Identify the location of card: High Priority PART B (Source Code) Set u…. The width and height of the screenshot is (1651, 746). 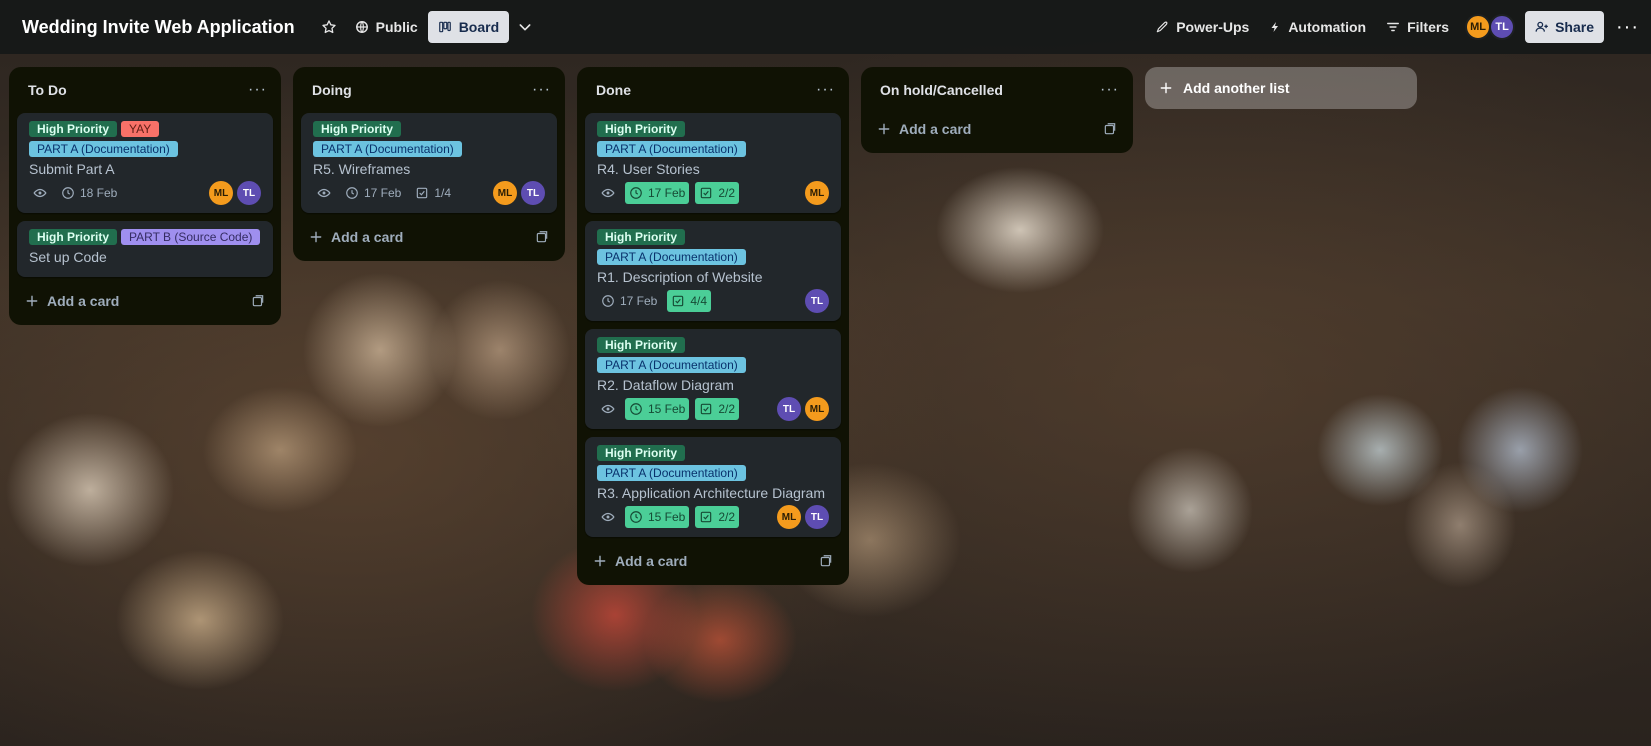
(145, 249).